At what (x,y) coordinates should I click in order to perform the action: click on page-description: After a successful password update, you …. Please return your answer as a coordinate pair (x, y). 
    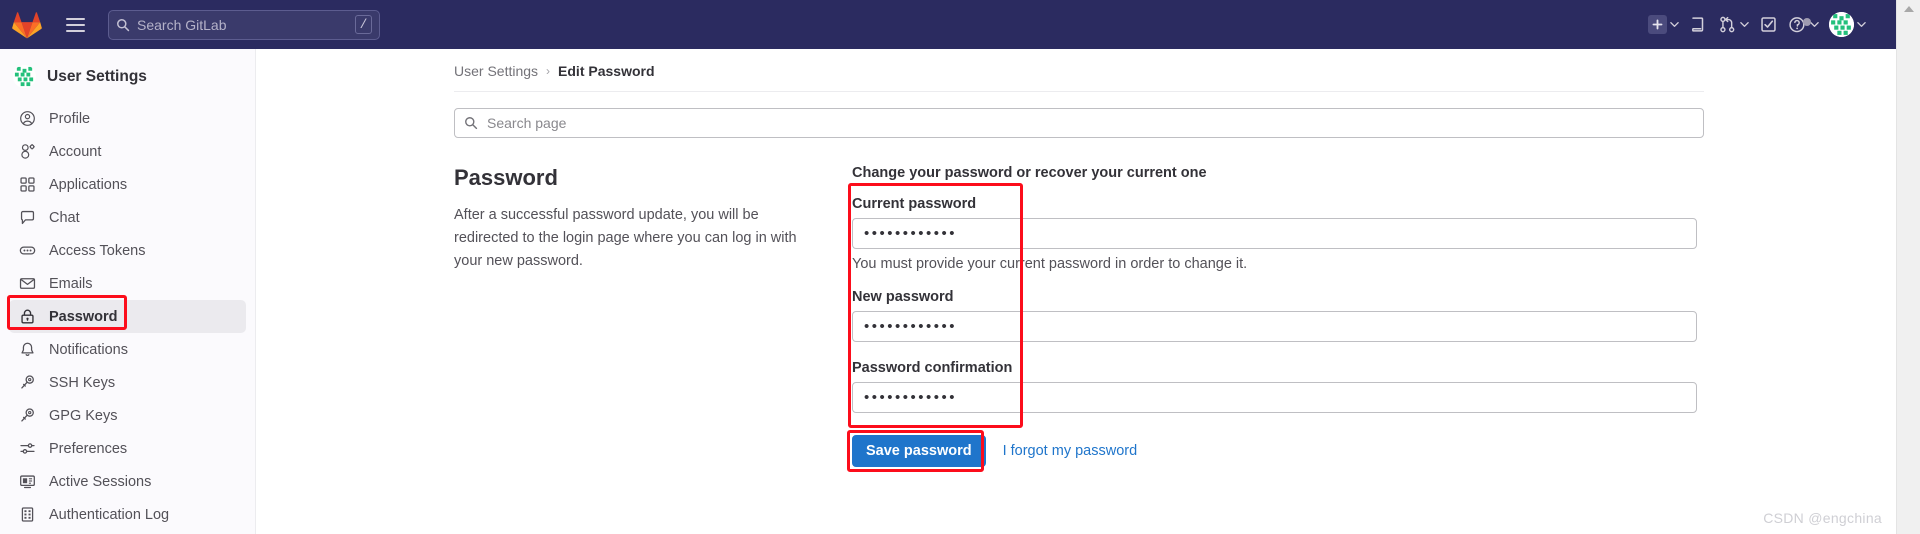
    Looking at the image, I should click on (625, 238).